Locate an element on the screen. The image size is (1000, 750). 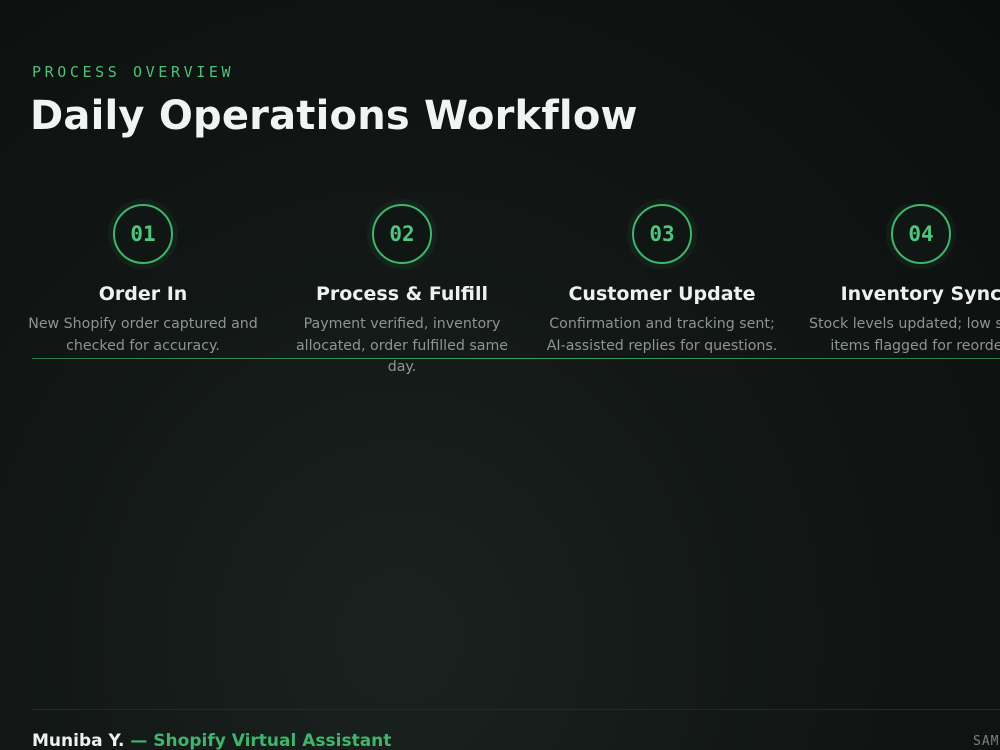
step-number-badge: 01 is located at coordinates (143, 234).